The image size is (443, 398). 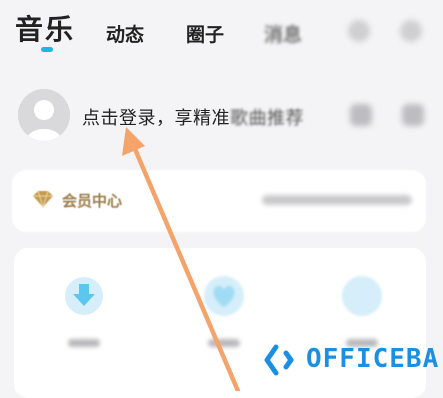 What do you see at coordinates (283, 33) in the screenshot?
I see `tab-messages: 消息` at bounding box center [283, 33].